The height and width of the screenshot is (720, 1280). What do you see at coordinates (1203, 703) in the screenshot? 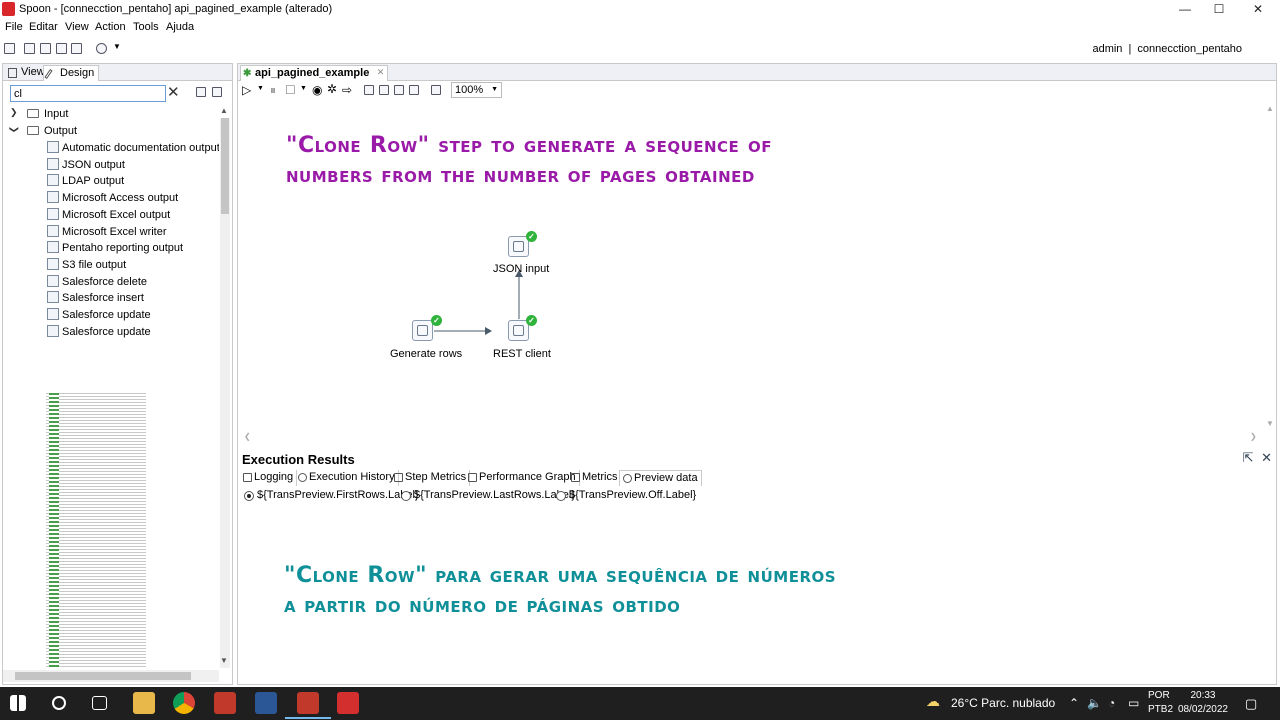
I see `system-clock: 20:33 08/02/2022` at bounding box center [1203, 703].